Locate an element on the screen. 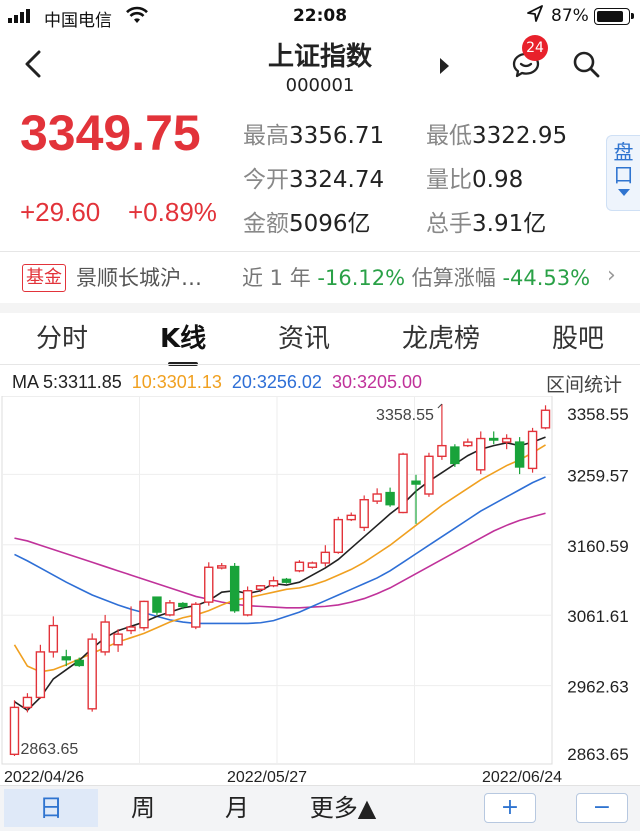 Image resolution: width=640 pixels, height=831 pixels. fund-estimate-value: -44.53% is located at coordinates (546, 278).